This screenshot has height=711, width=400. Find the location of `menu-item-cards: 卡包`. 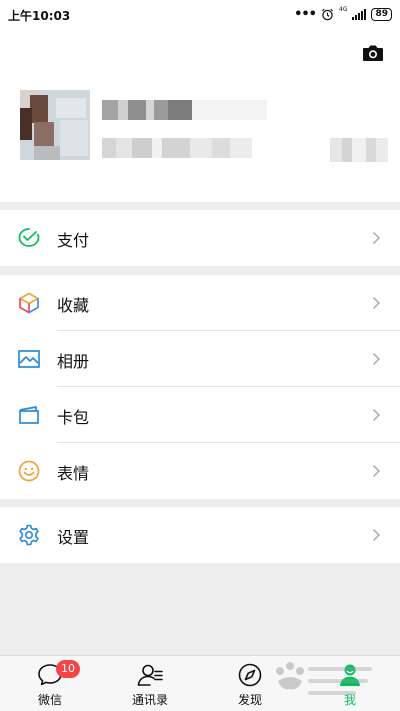

menu-item-cards: 卡包 is located at coordinates (200, 415).